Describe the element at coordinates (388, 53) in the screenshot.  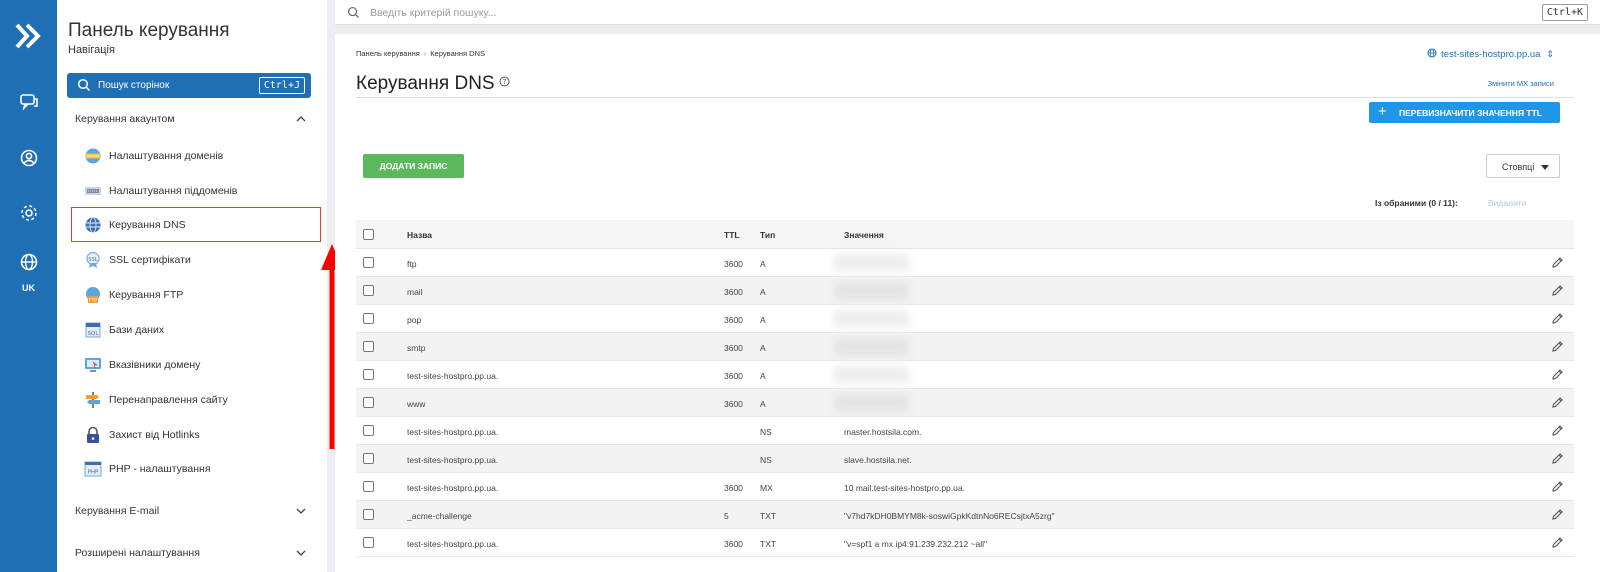
I see `breadcrumb-home: Панель керування` at that location.